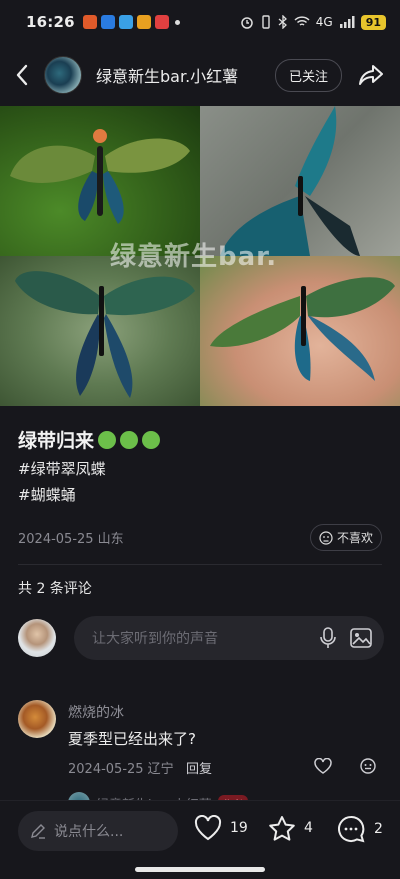 Image resolution: width=400 pixels, height=879 pixels. I want to click on reply-button: 回复, so click(199, 767).